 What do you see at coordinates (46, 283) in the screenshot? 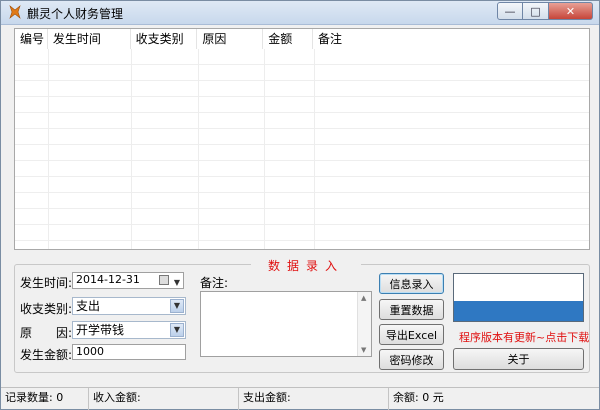
I see `date-label: 发生时间:` at bounding box center [46, 283].